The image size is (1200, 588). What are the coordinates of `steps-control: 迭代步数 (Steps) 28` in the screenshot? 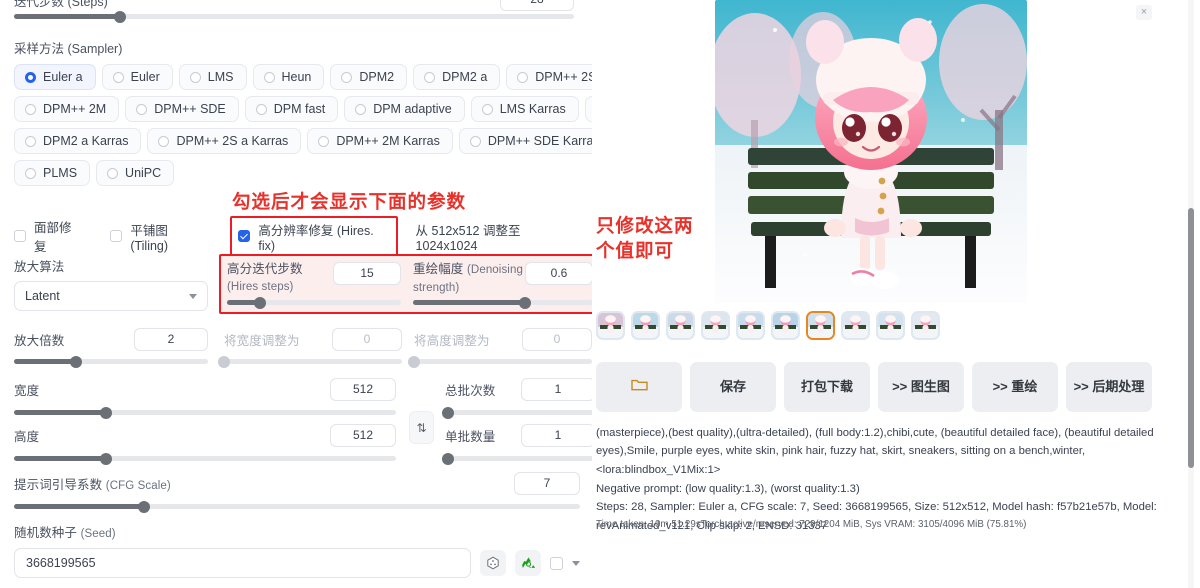 It's located at (297, 15).